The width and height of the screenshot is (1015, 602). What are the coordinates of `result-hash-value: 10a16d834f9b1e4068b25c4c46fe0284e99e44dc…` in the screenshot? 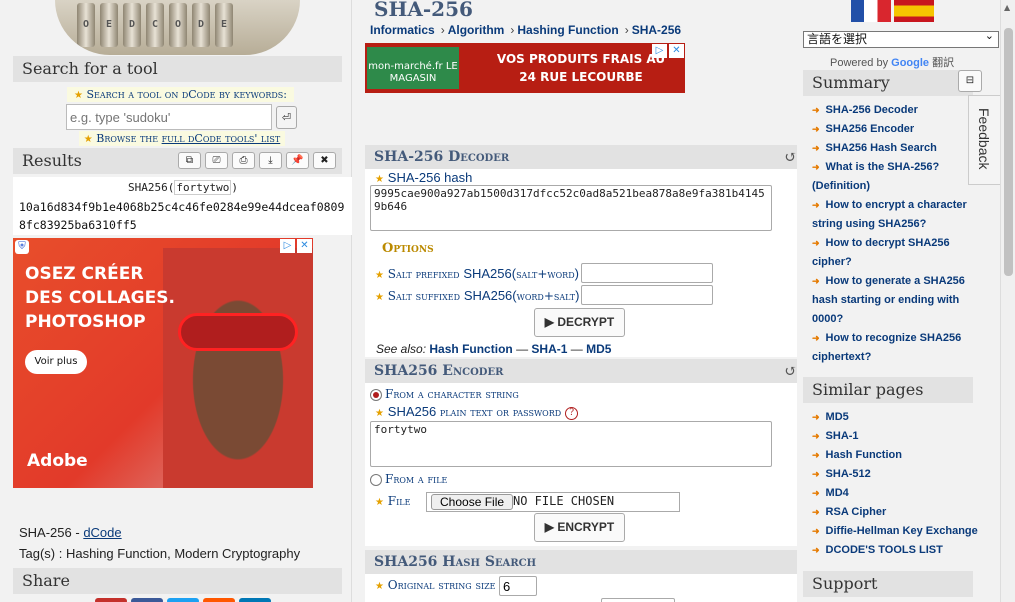 It's located at (184, 216).